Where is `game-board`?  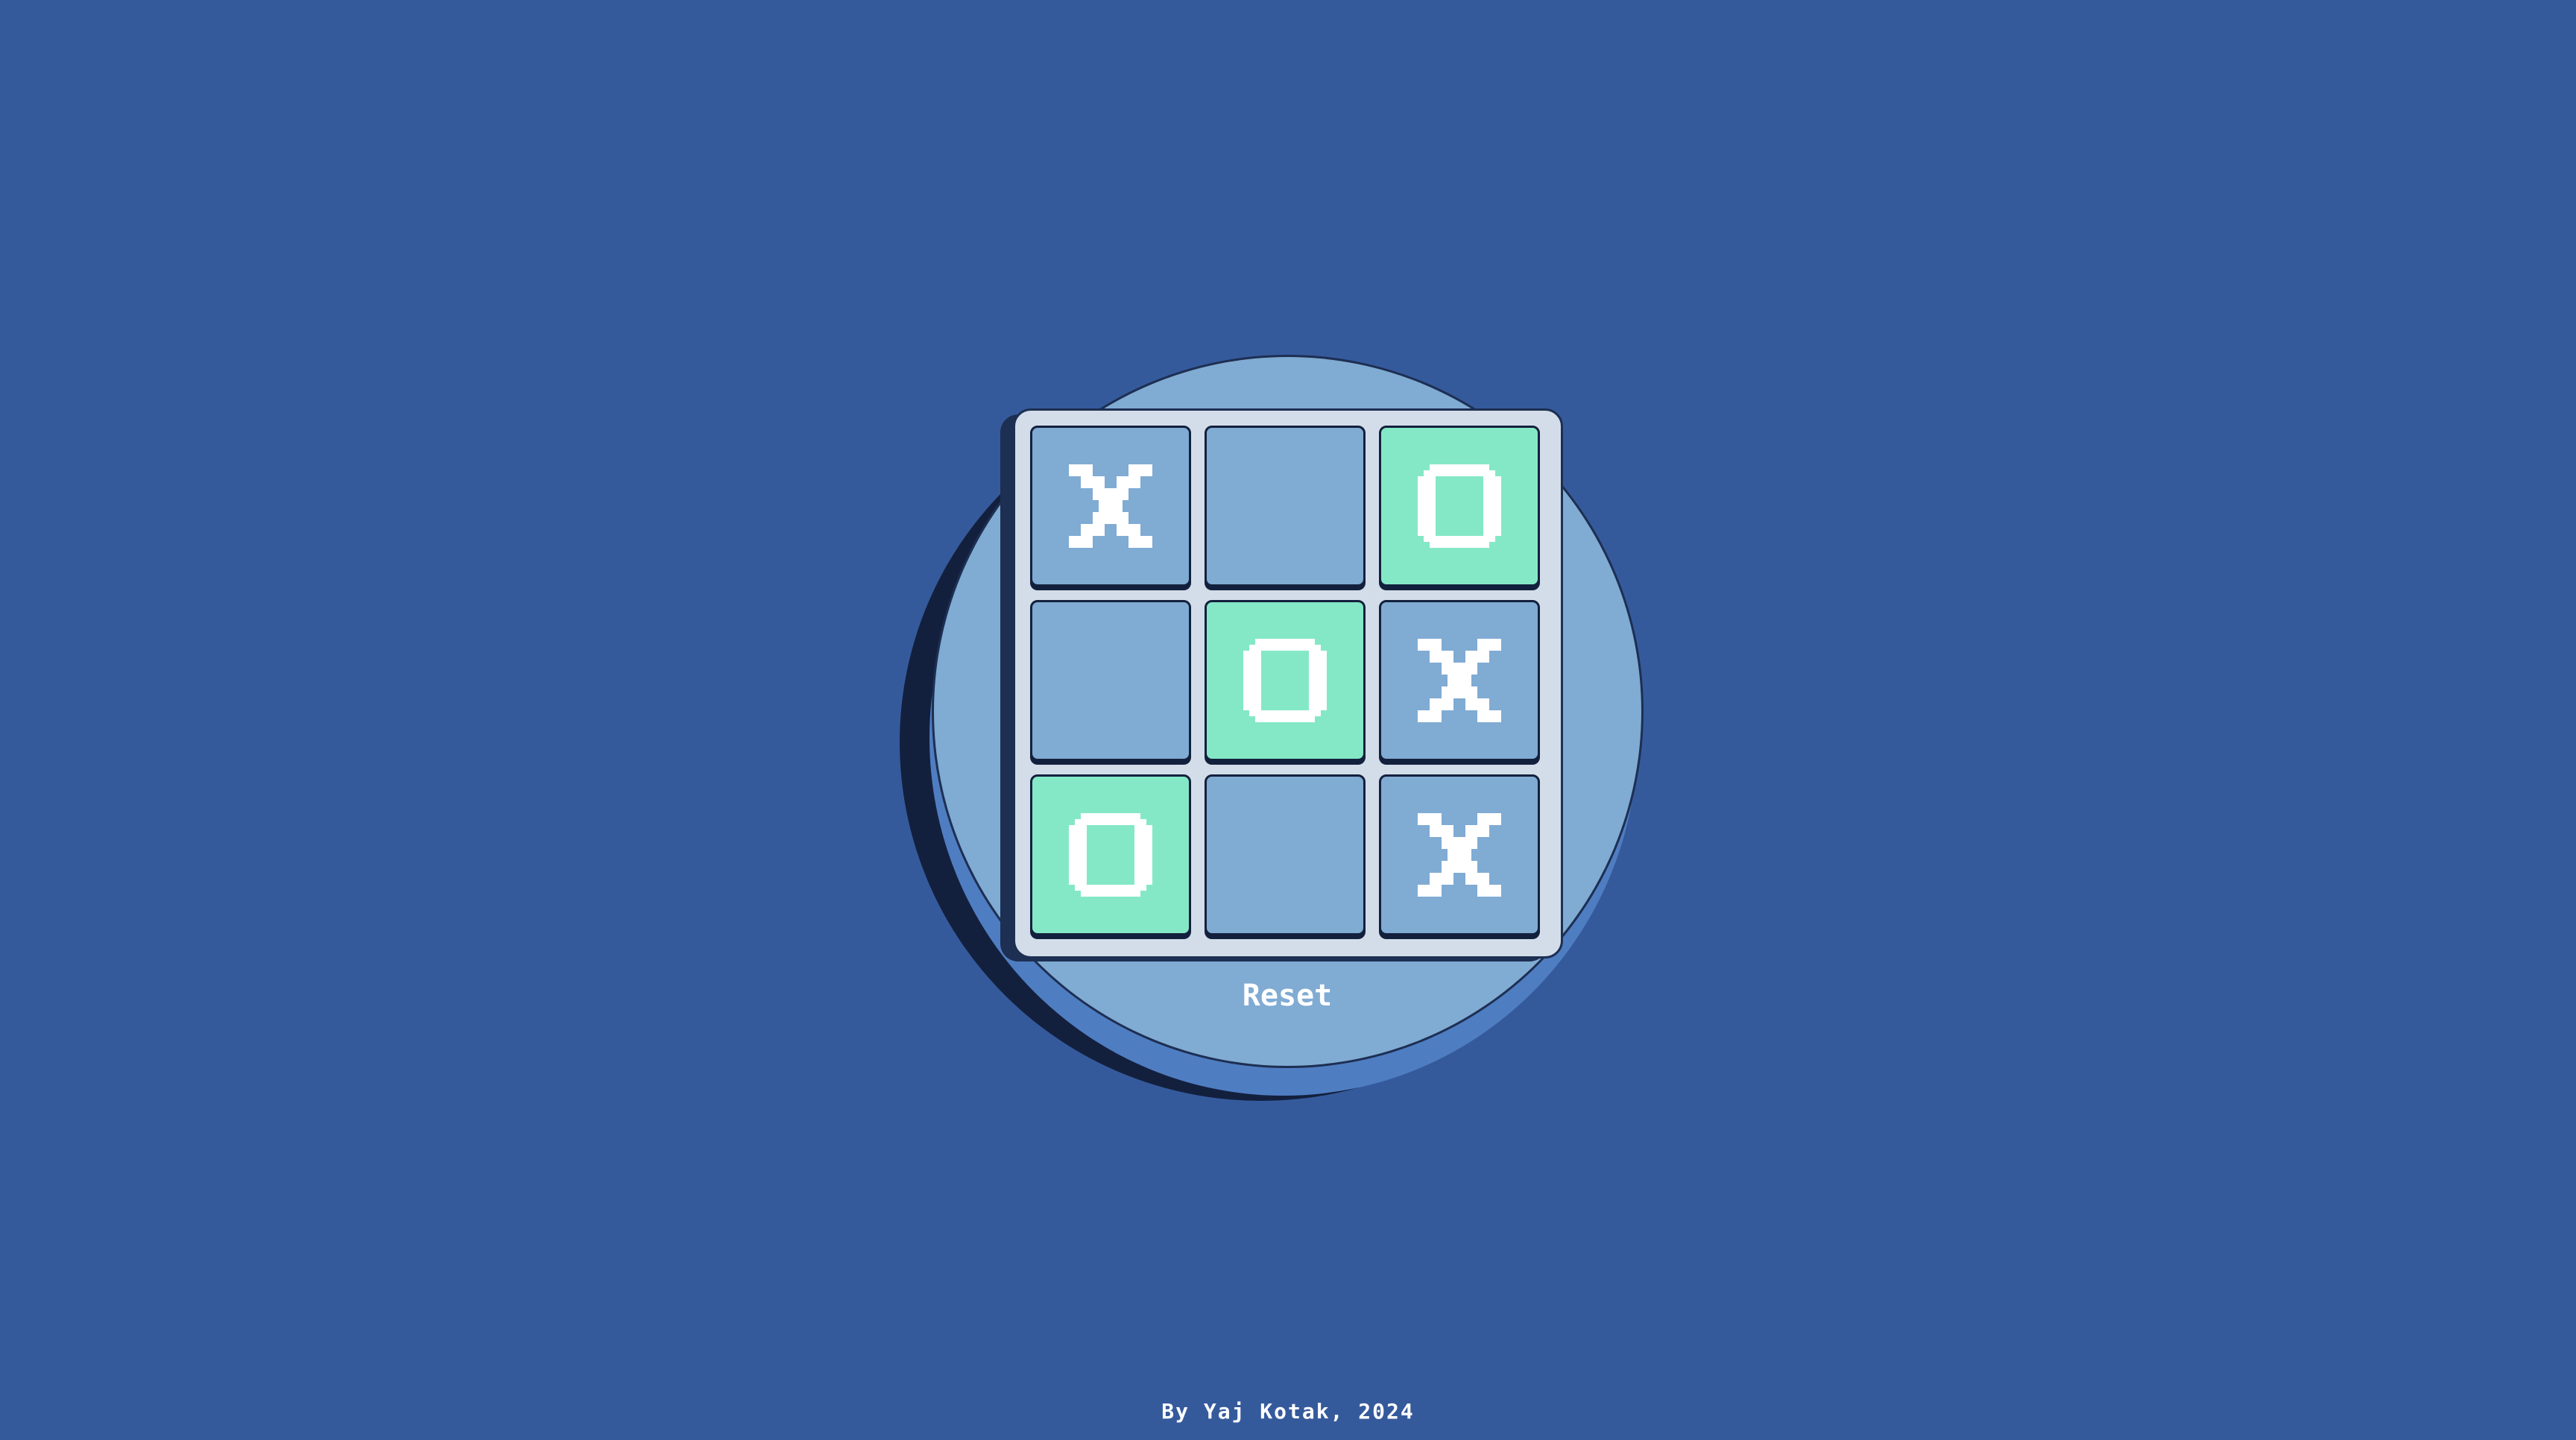 game-board is located at coordinates (1288, 683).